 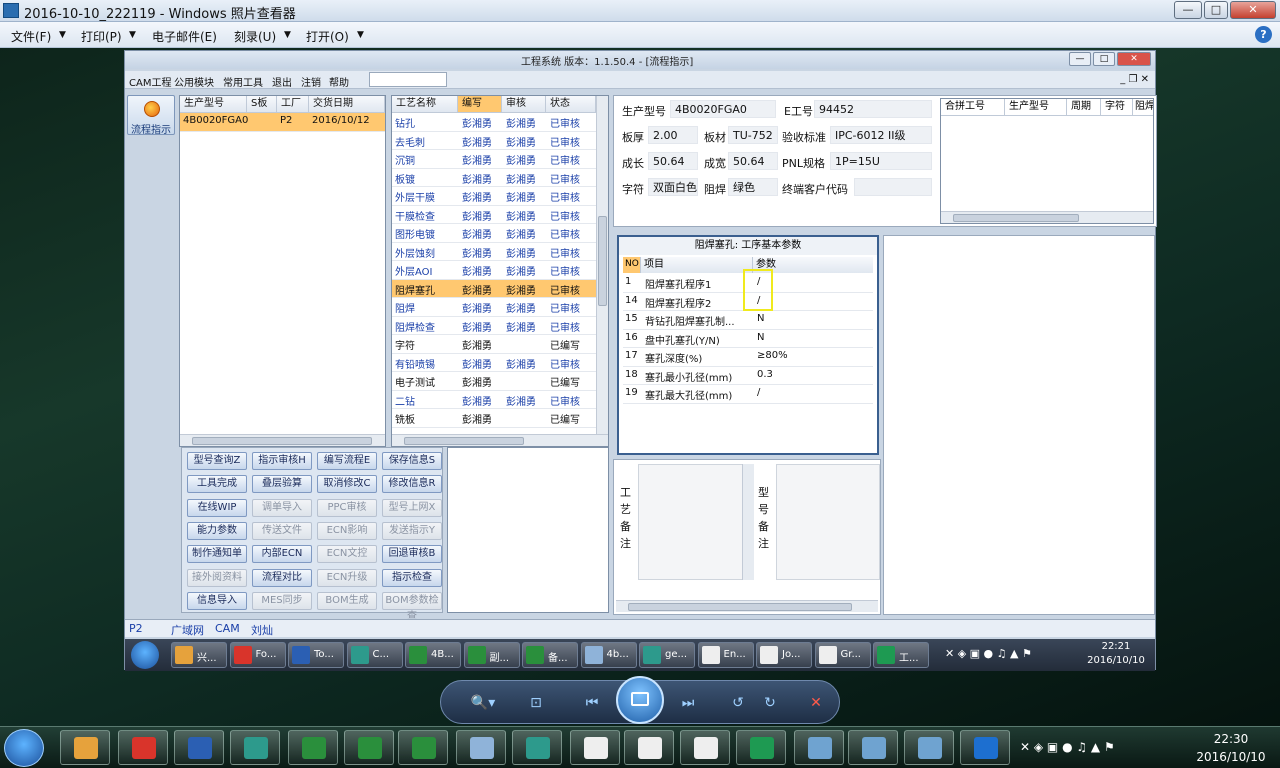 I want to click on merge-header: 阻焊, so click(x=1143, y=107).